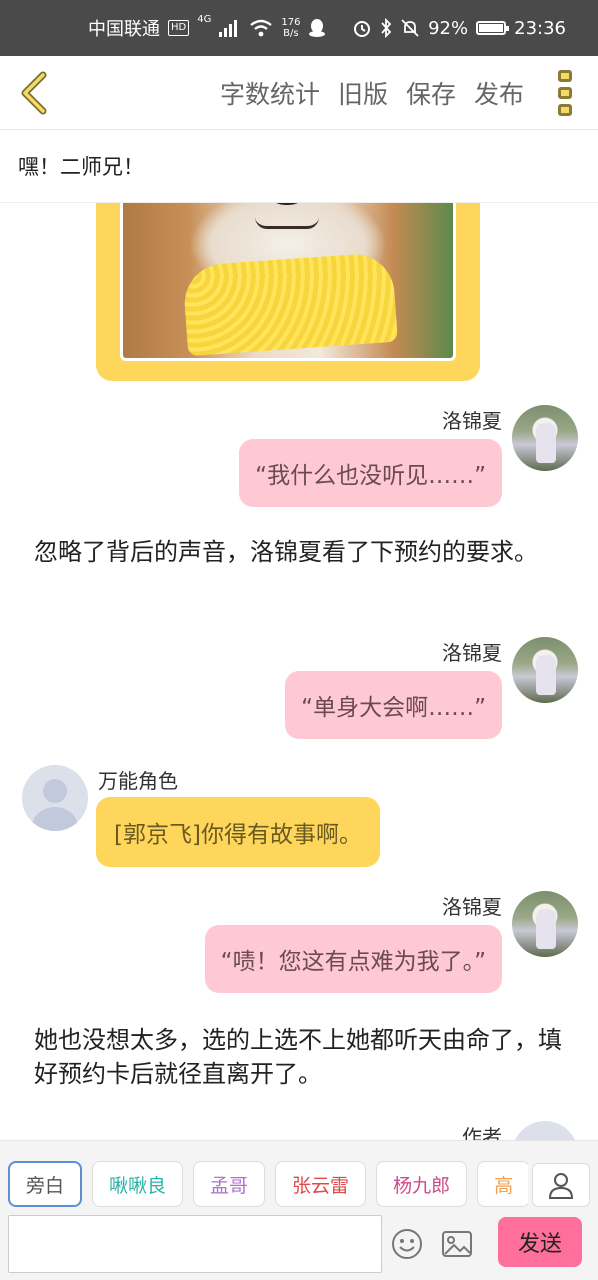  Describe the element at coordinates (179, 28) in the screenshot. I see `hd-icon: HD` at that location.